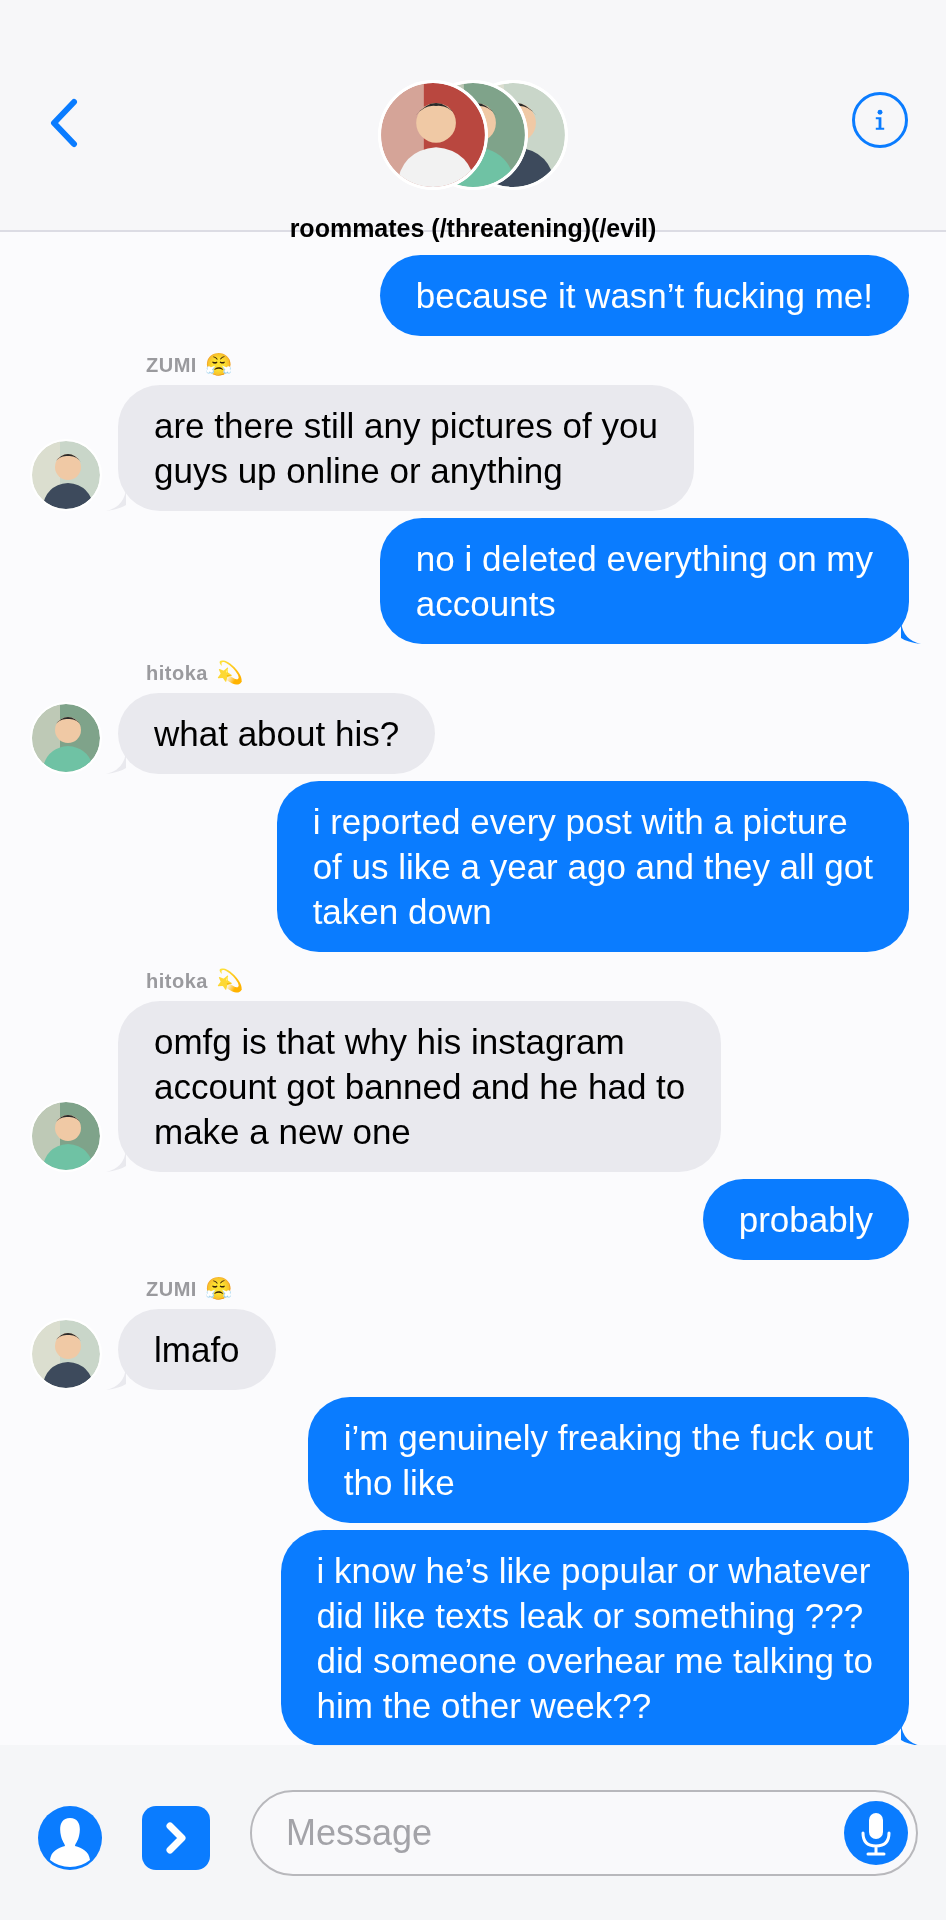 This screenshot has width=946, height=1920. What do you see at coordinates (197, 1349) in the screenshot?
I see `message-bubble: lmafo` at bounding box center [197, 1349].